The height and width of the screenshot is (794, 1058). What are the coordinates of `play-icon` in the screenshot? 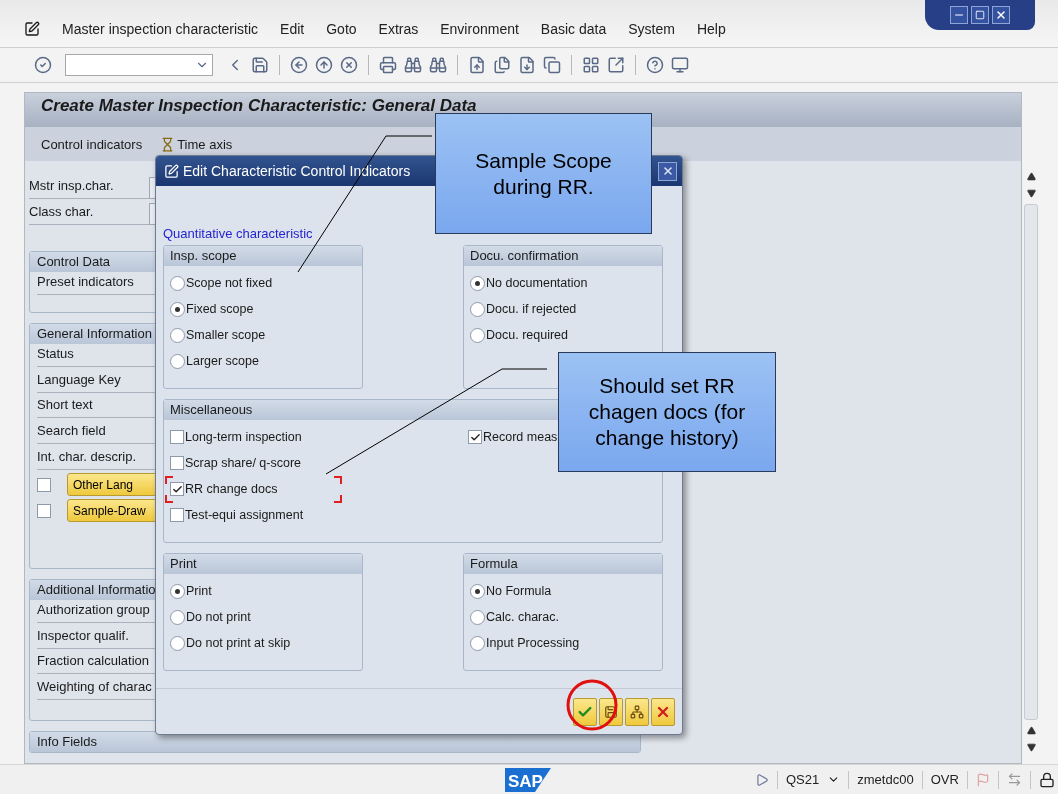 It's located at (762, 779).